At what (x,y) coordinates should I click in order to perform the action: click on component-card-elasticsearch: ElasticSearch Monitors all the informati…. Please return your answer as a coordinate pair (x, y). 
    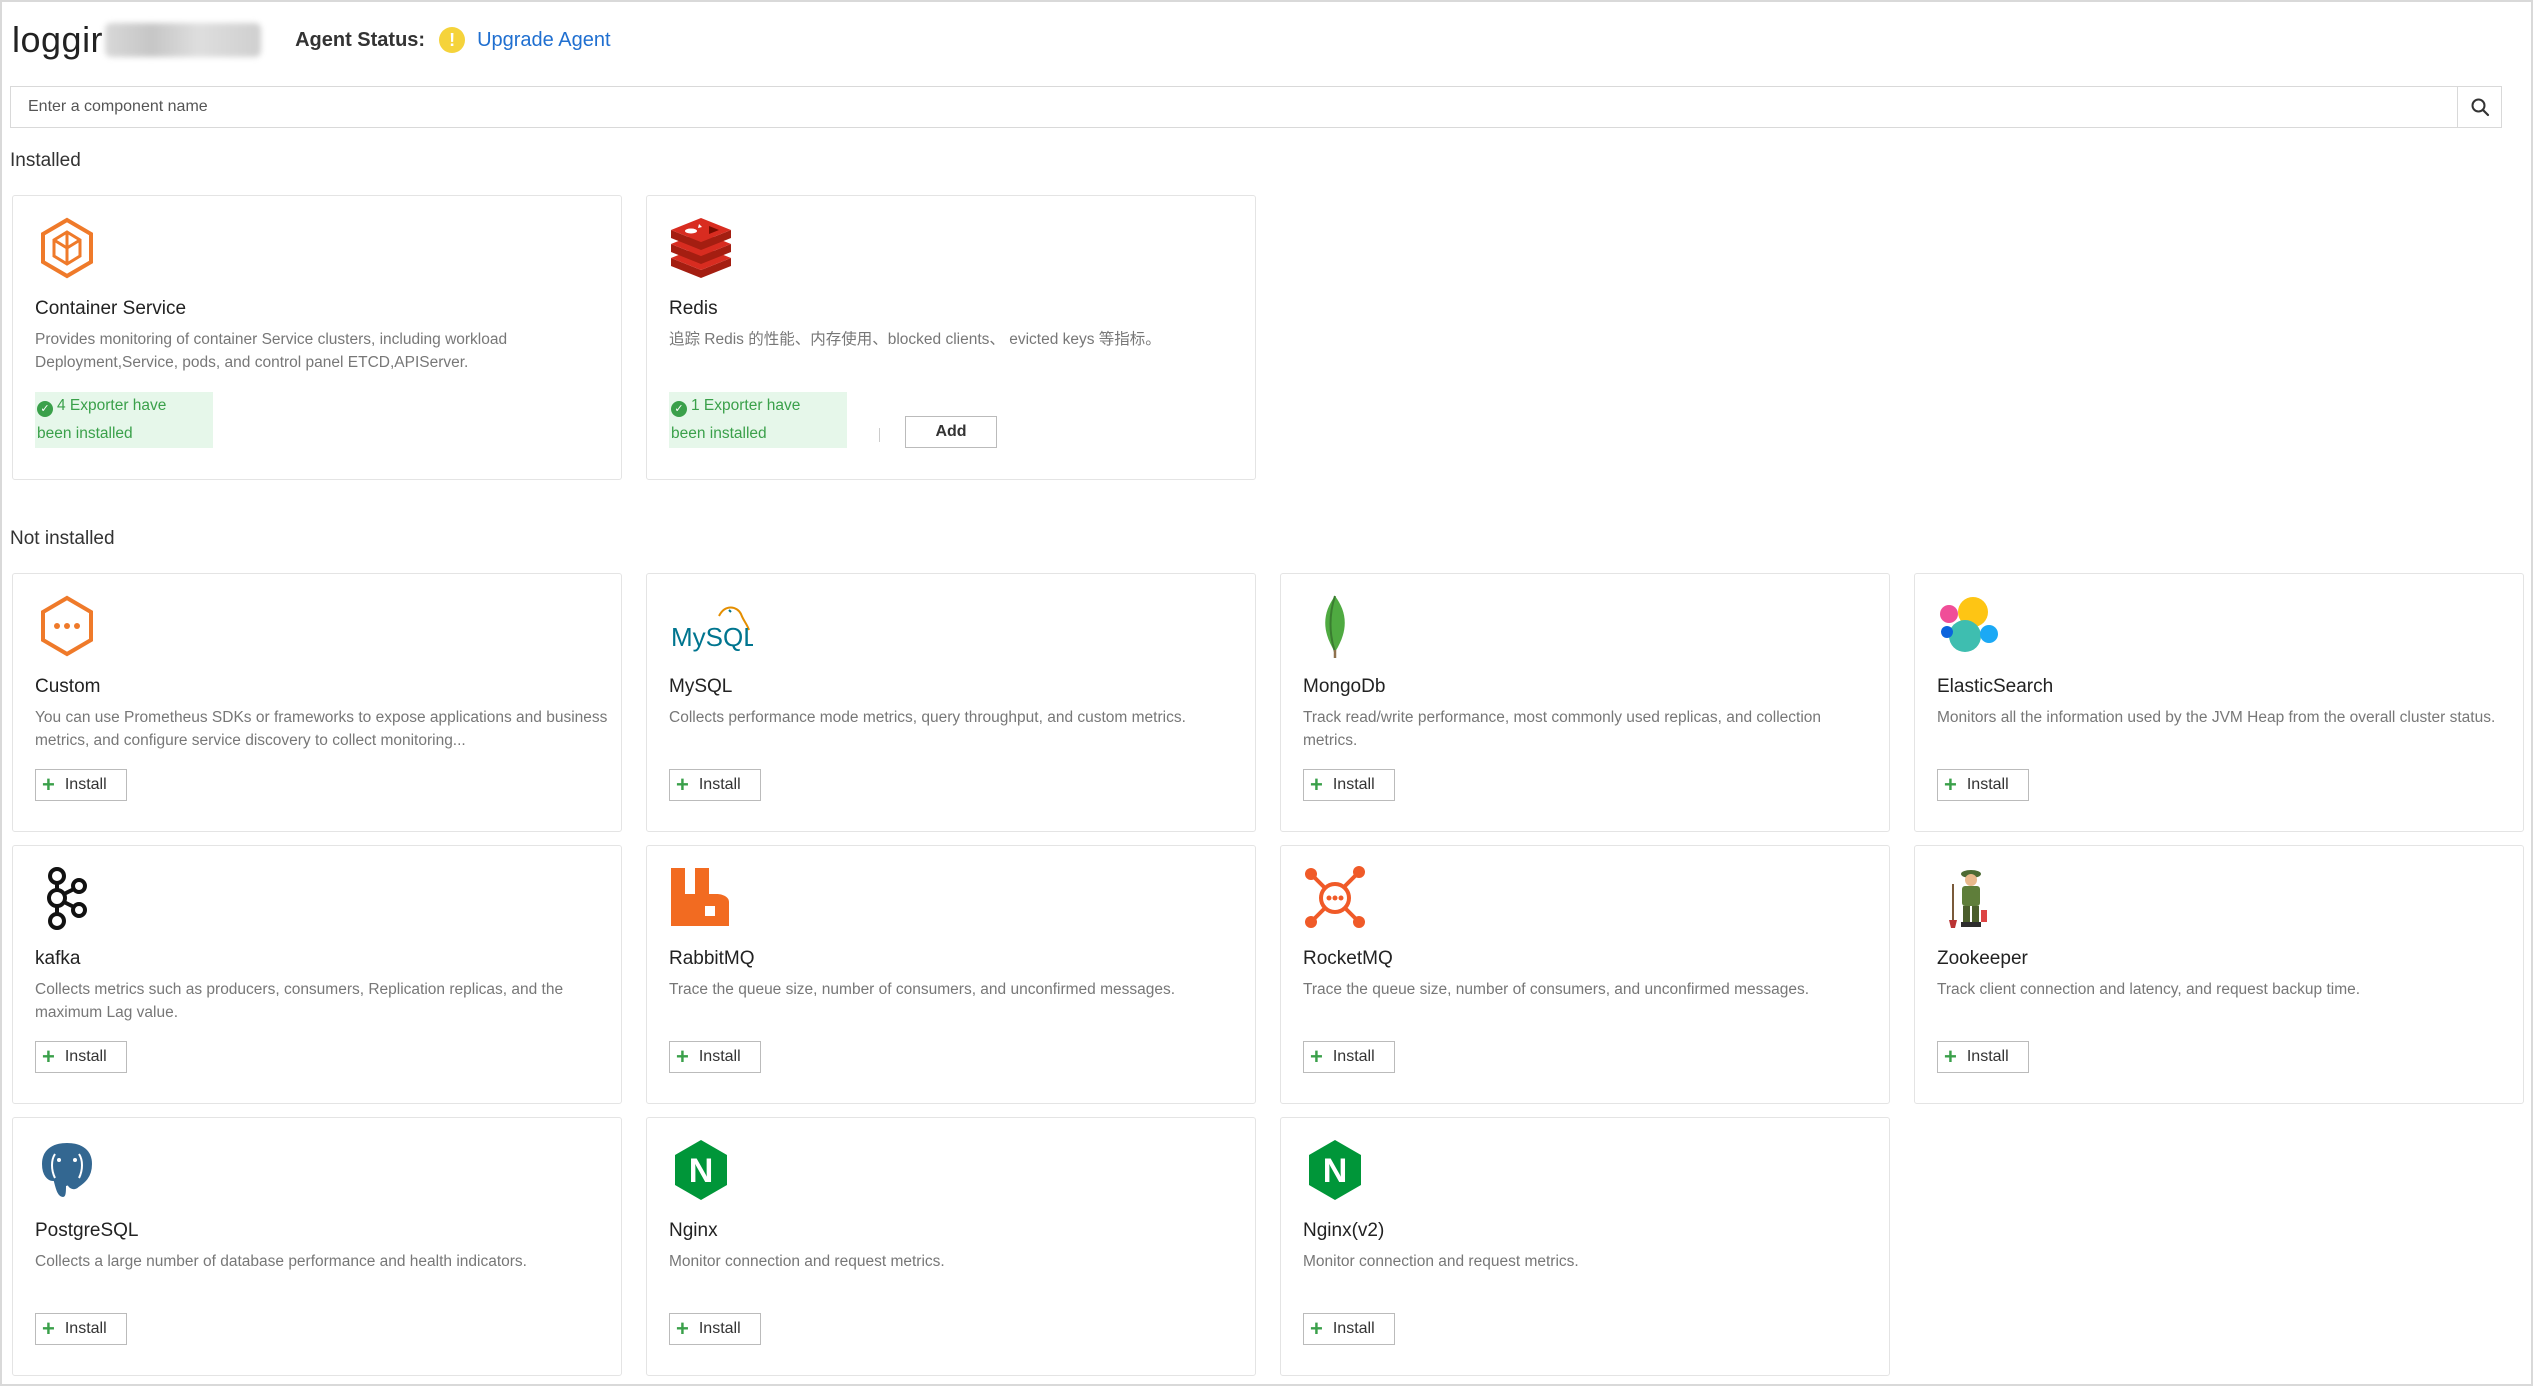
    Looking at the image, I should click on (2219, 702).